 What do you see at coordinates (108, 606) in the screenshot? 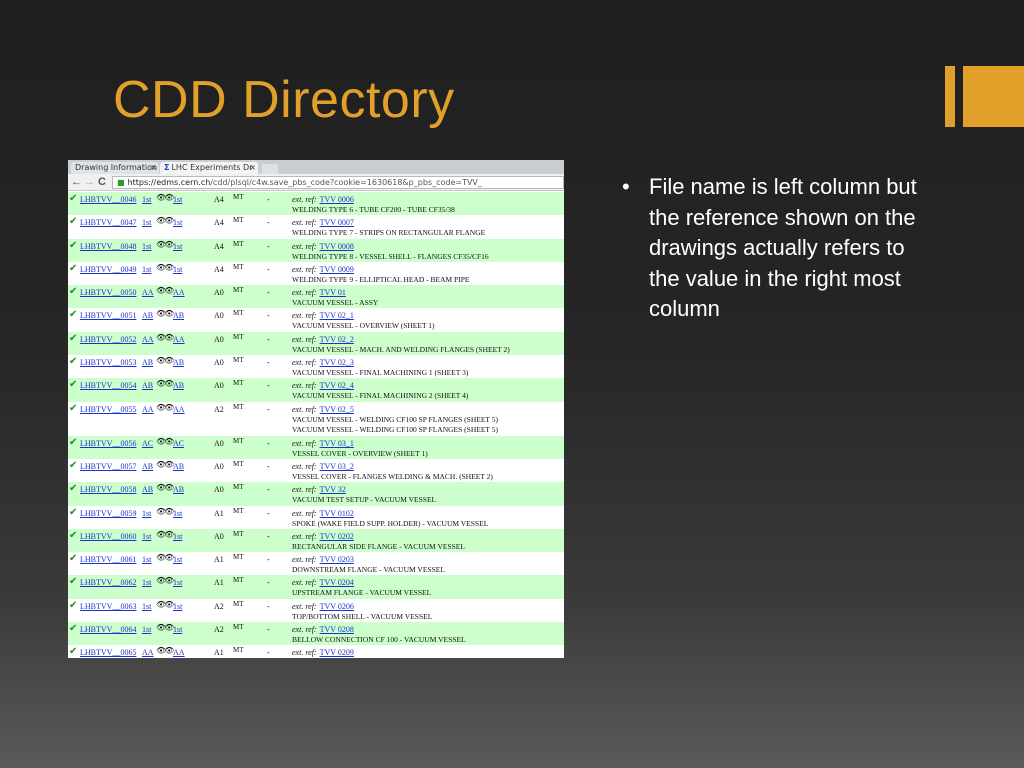
I see `drawing-code-link: LHBTVV__0063` at bounding box center [108, 606].